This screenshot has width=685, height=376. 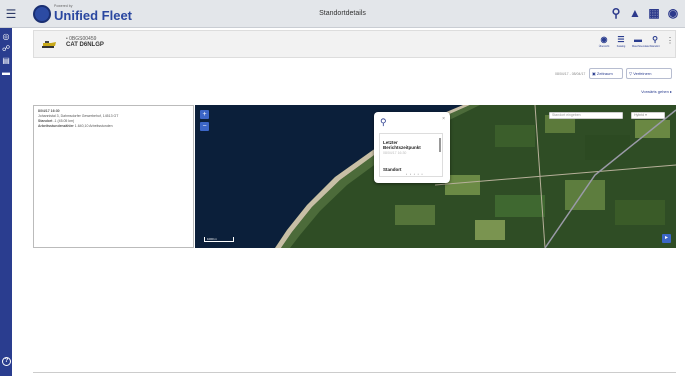 I want to click on location-icon: ◎, so click(x=6, y=37).